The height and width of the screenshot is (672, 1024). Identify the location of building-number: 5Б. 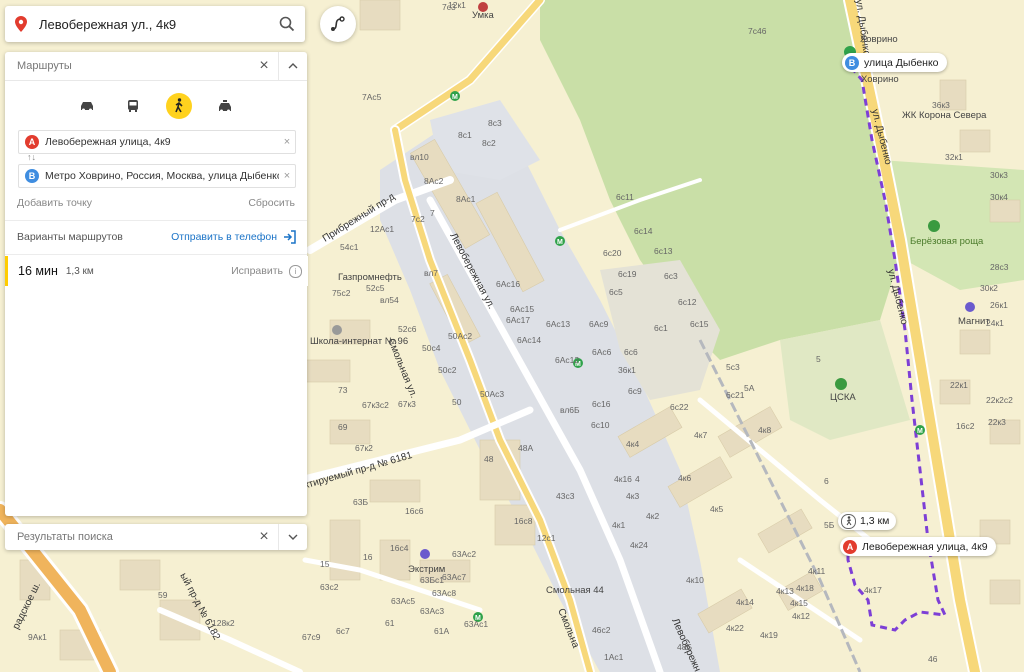
(829, 525).